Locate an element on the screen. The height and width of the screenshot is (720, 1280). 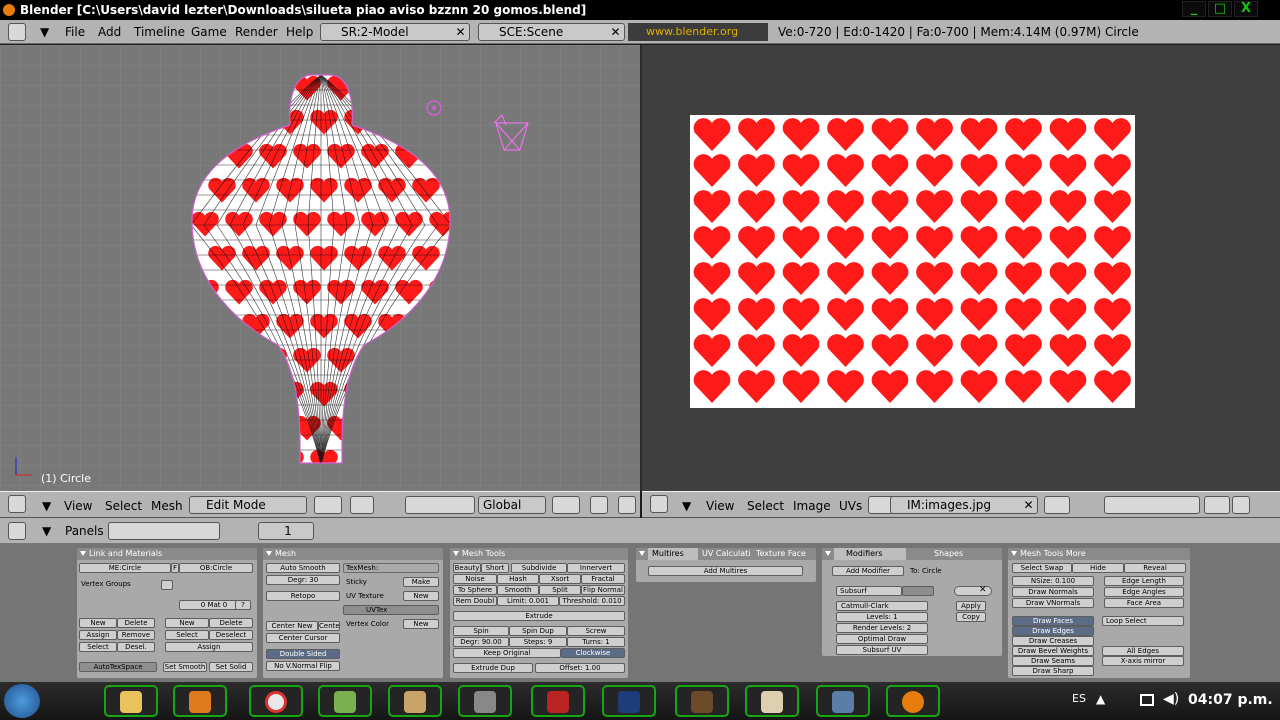
image-menu: Image is located at coordinates (812, 506).